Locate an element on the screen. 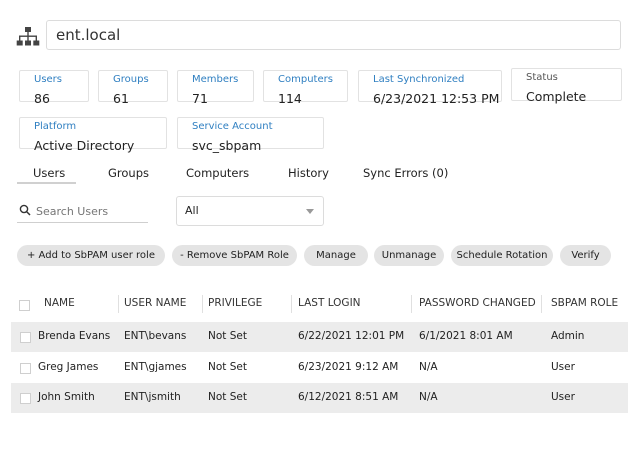  computers-count-tile: Computers 114 is located at coordinates (305, 88).